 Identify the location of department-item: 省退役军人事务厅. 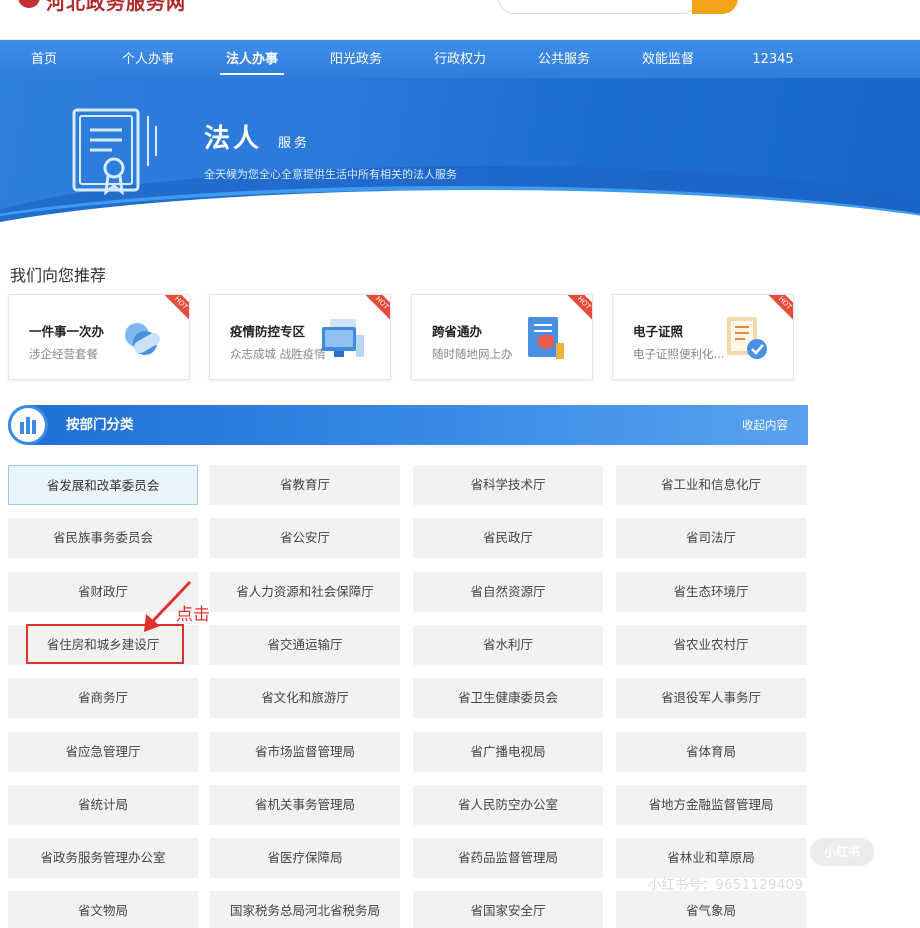
(711, 698).